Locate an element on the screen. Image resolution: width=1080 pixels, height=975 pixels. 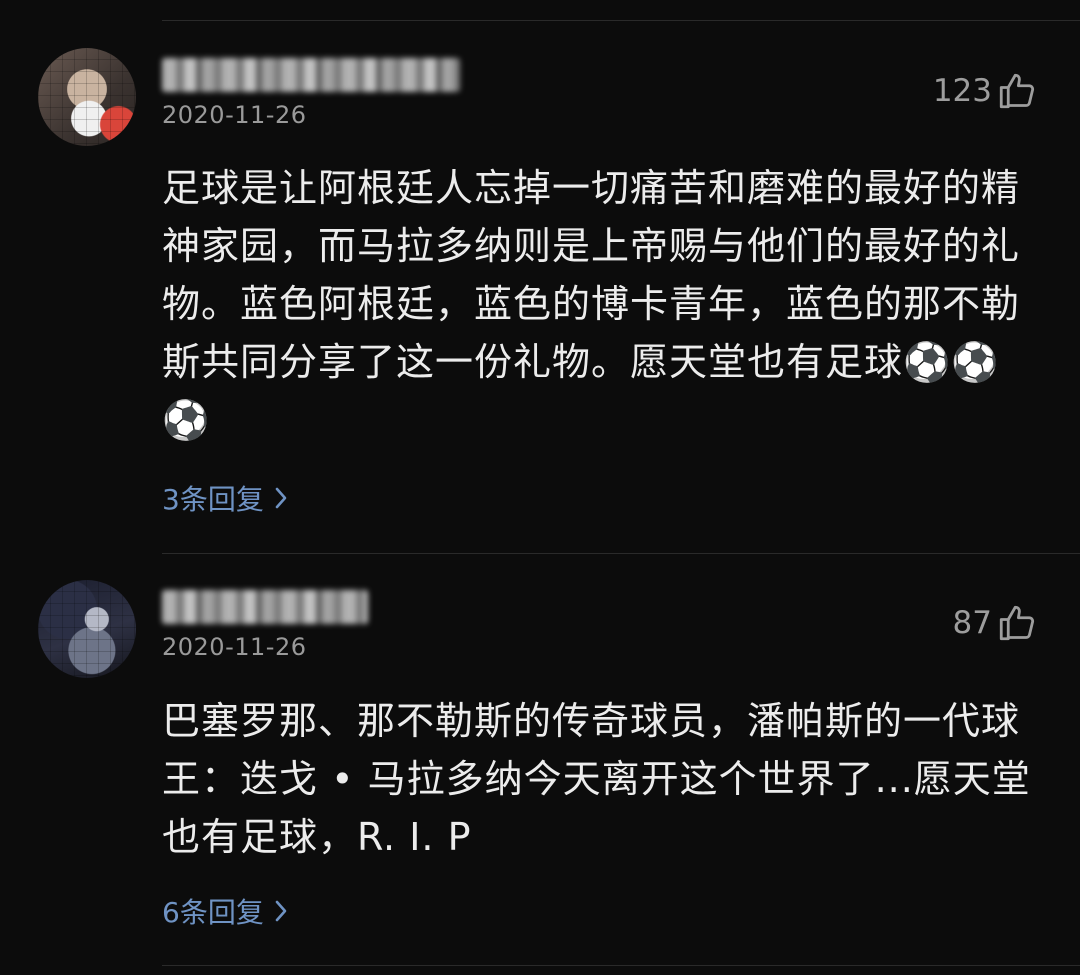
view-replies-link: 6条回复 is located at coordinates (225, 911).